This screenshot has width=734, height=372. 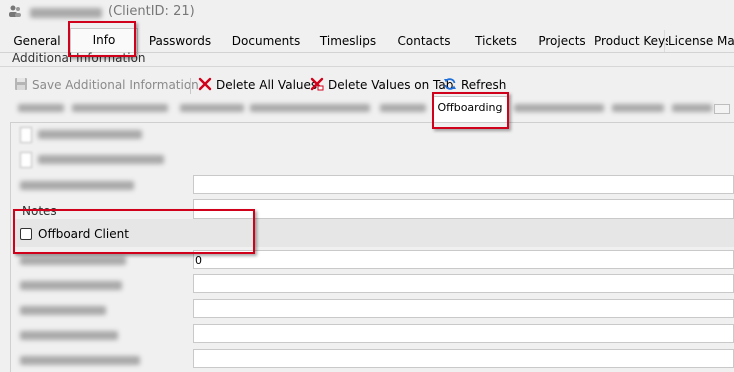 I want to click on tab-passwords: Passwords, so click(x=180, y=41).